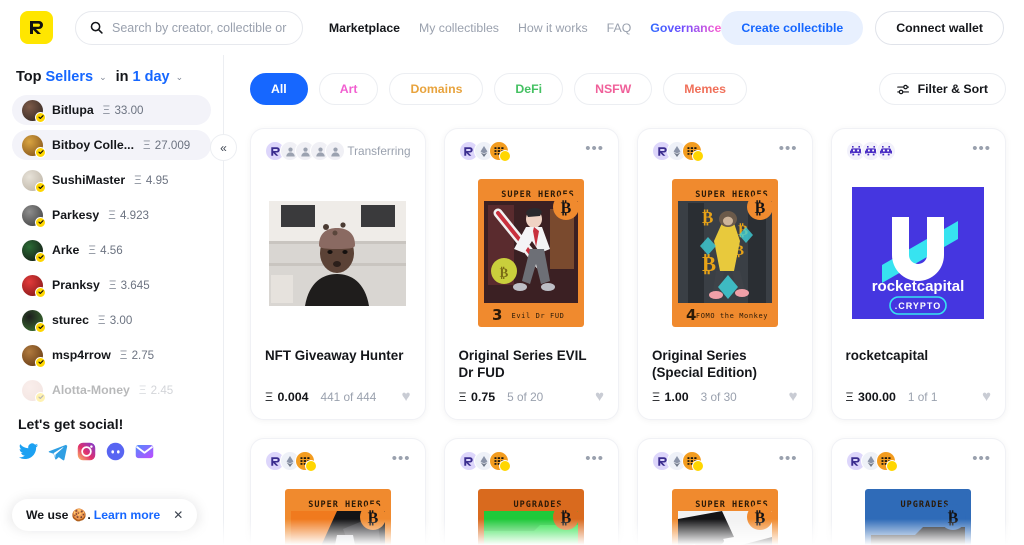 The width and height of the screenshot is (1024, 545). Describe the element at coordinates (111, 285) in the screenshot. I see `seller-row: Pranksy Ξ 3.645` at that location.